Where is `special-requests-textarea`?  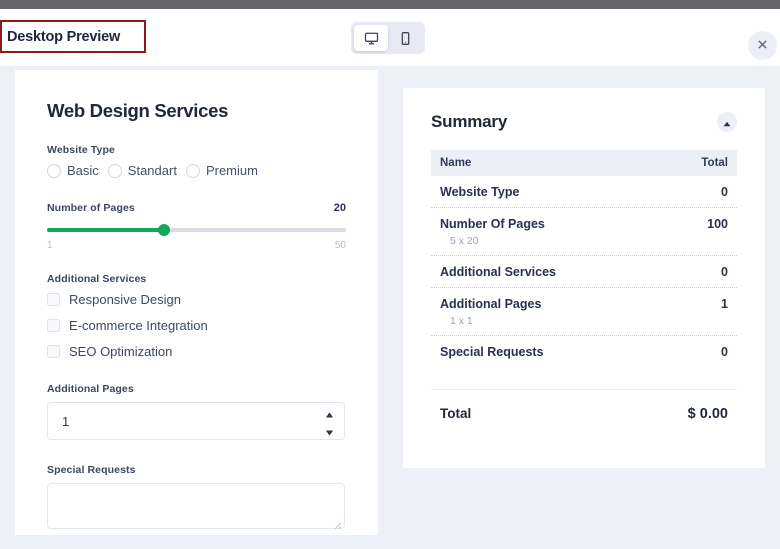
special-requests-textarea is located at coordinates (196, 506).